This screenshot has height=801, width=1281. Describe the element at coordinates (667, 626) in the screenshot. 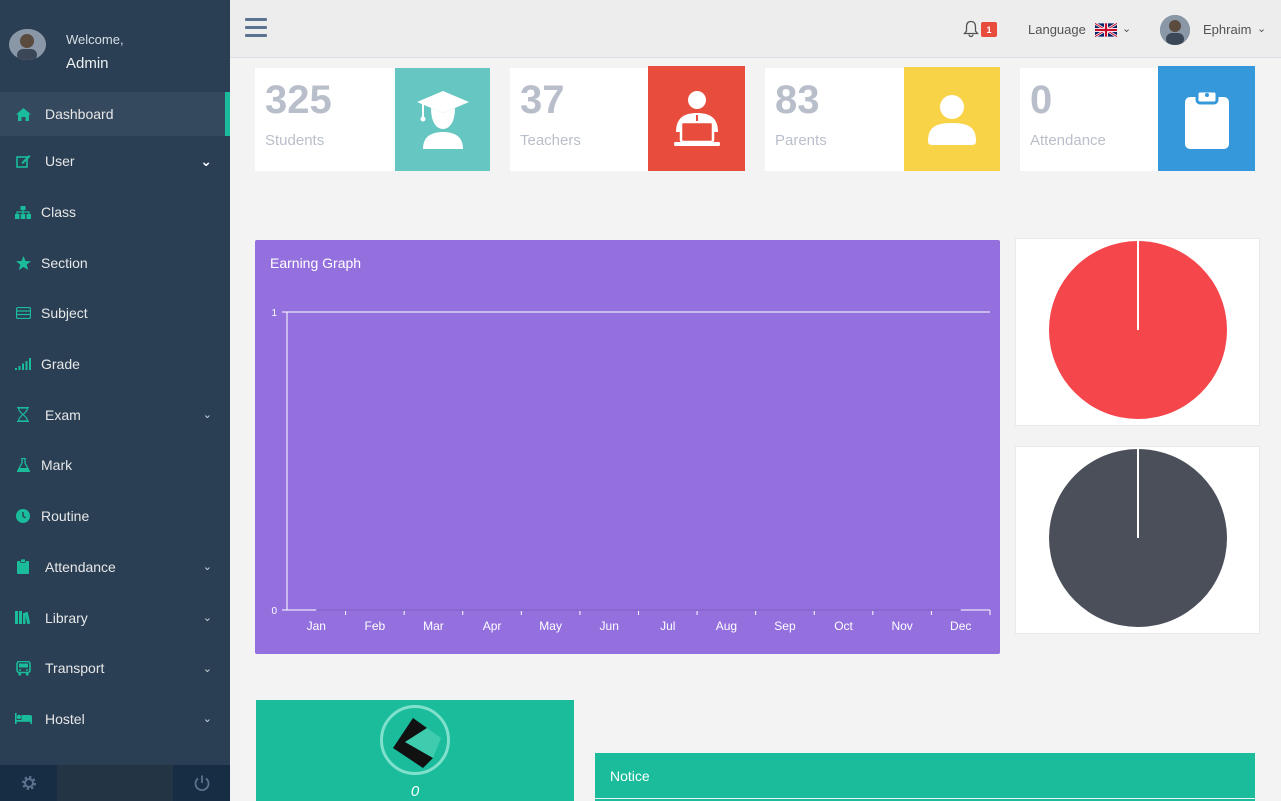

I see `x-tick-label: Jul` at that location.